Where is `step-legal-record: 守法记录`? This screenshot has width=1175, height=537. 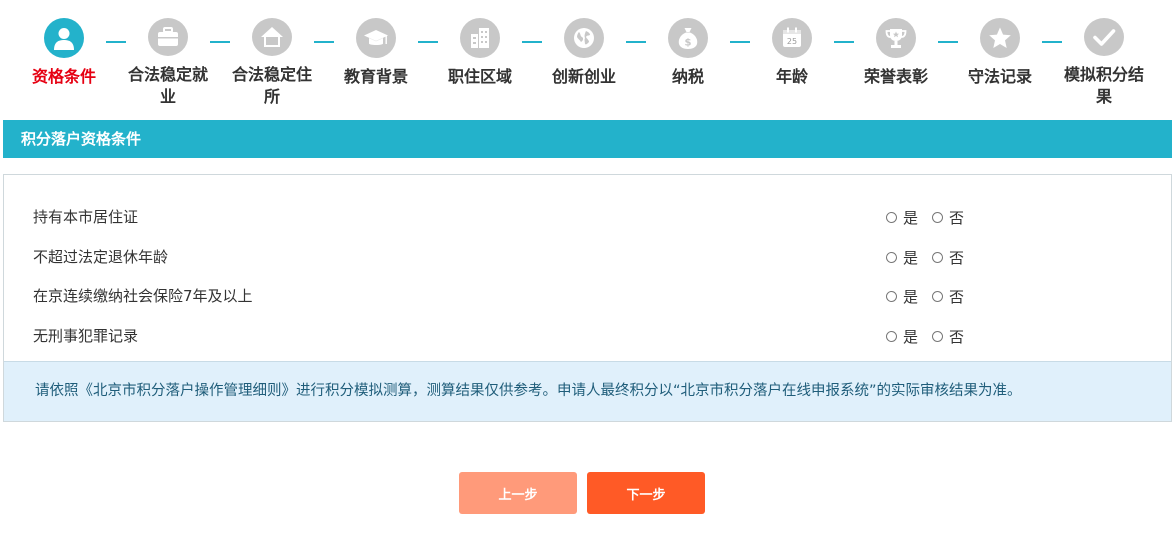 step-legal-record: 守法记录 is located at coordinates (1005, 62).